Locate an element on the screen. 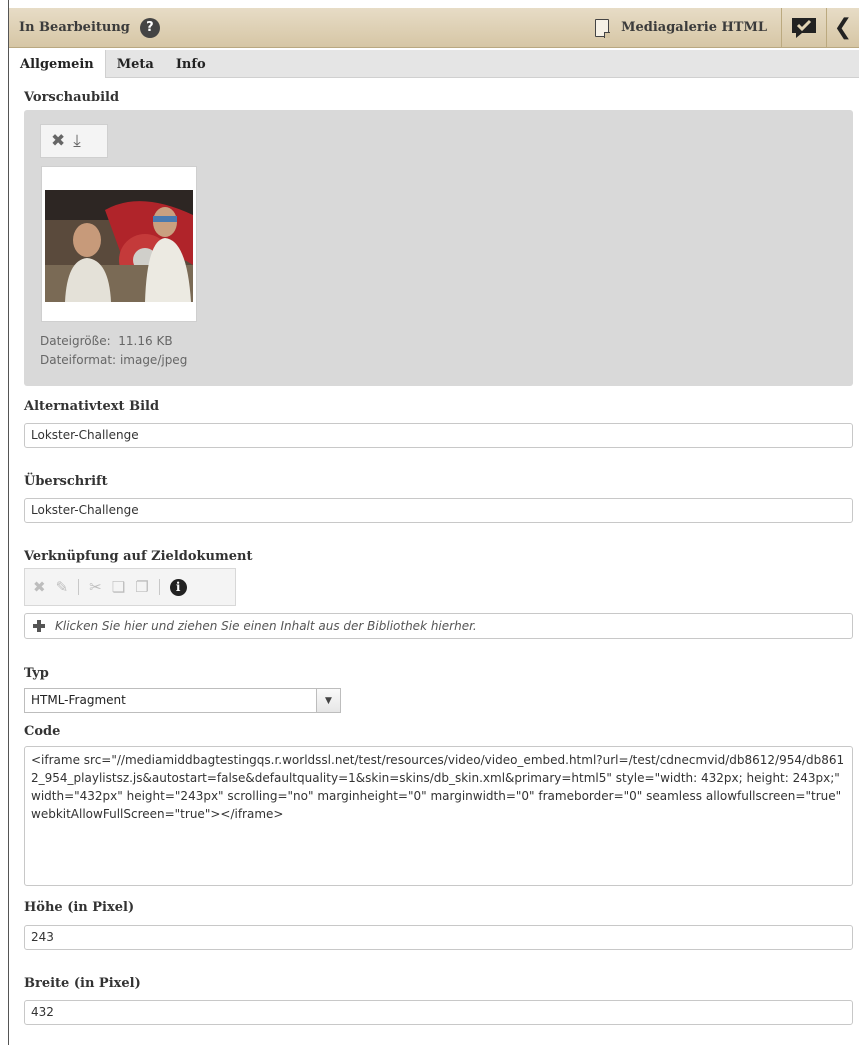 The width and height of the screenshot is (859, 1045). chevron-left-icon: ❮ is located at coordinates (843, 27).